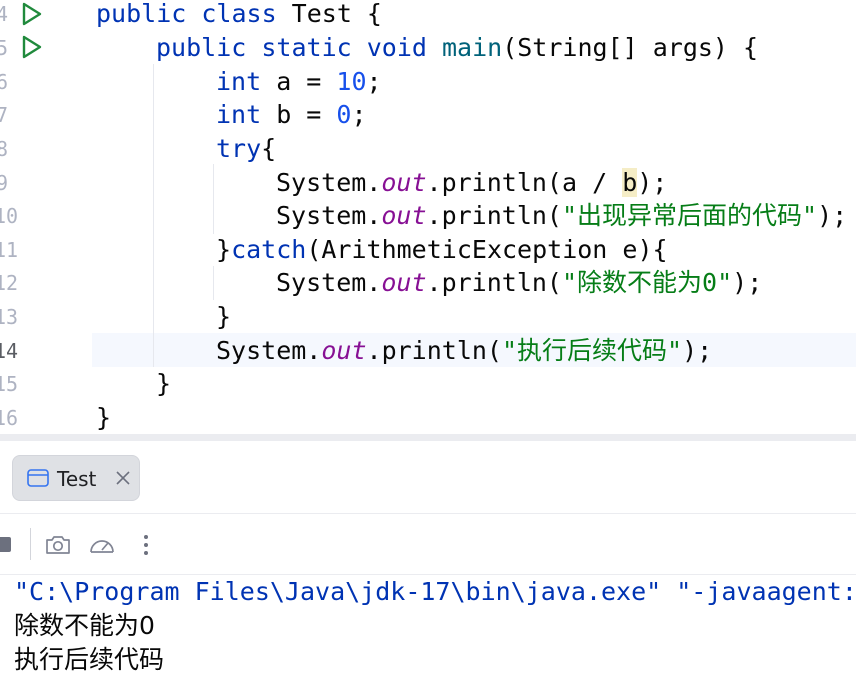 The width and height of the screenshot is (856, 679). Describe the element at coordinates (38, 478) in the screenshot. I see `window-icon` at that location.